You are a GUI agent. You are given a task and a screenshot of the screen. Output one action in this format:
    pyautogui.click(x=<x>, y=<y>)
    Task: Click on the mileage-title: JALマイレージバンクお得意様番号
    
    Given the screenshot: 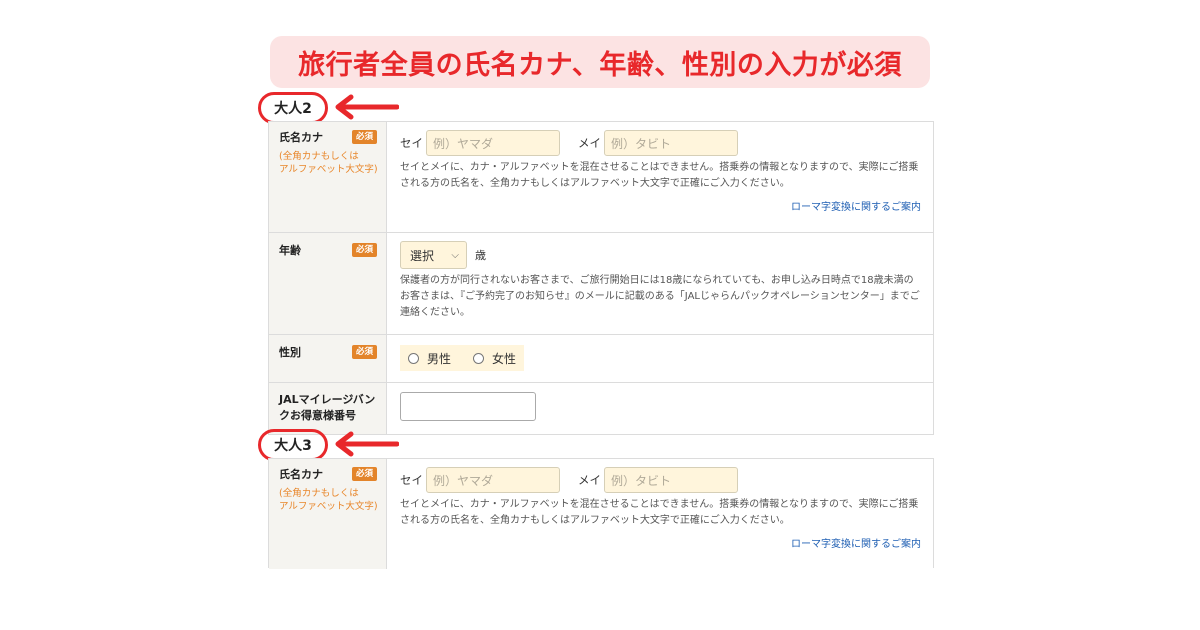 What is the action you would take?
    pyautogui.click(x=327, y=407)
    